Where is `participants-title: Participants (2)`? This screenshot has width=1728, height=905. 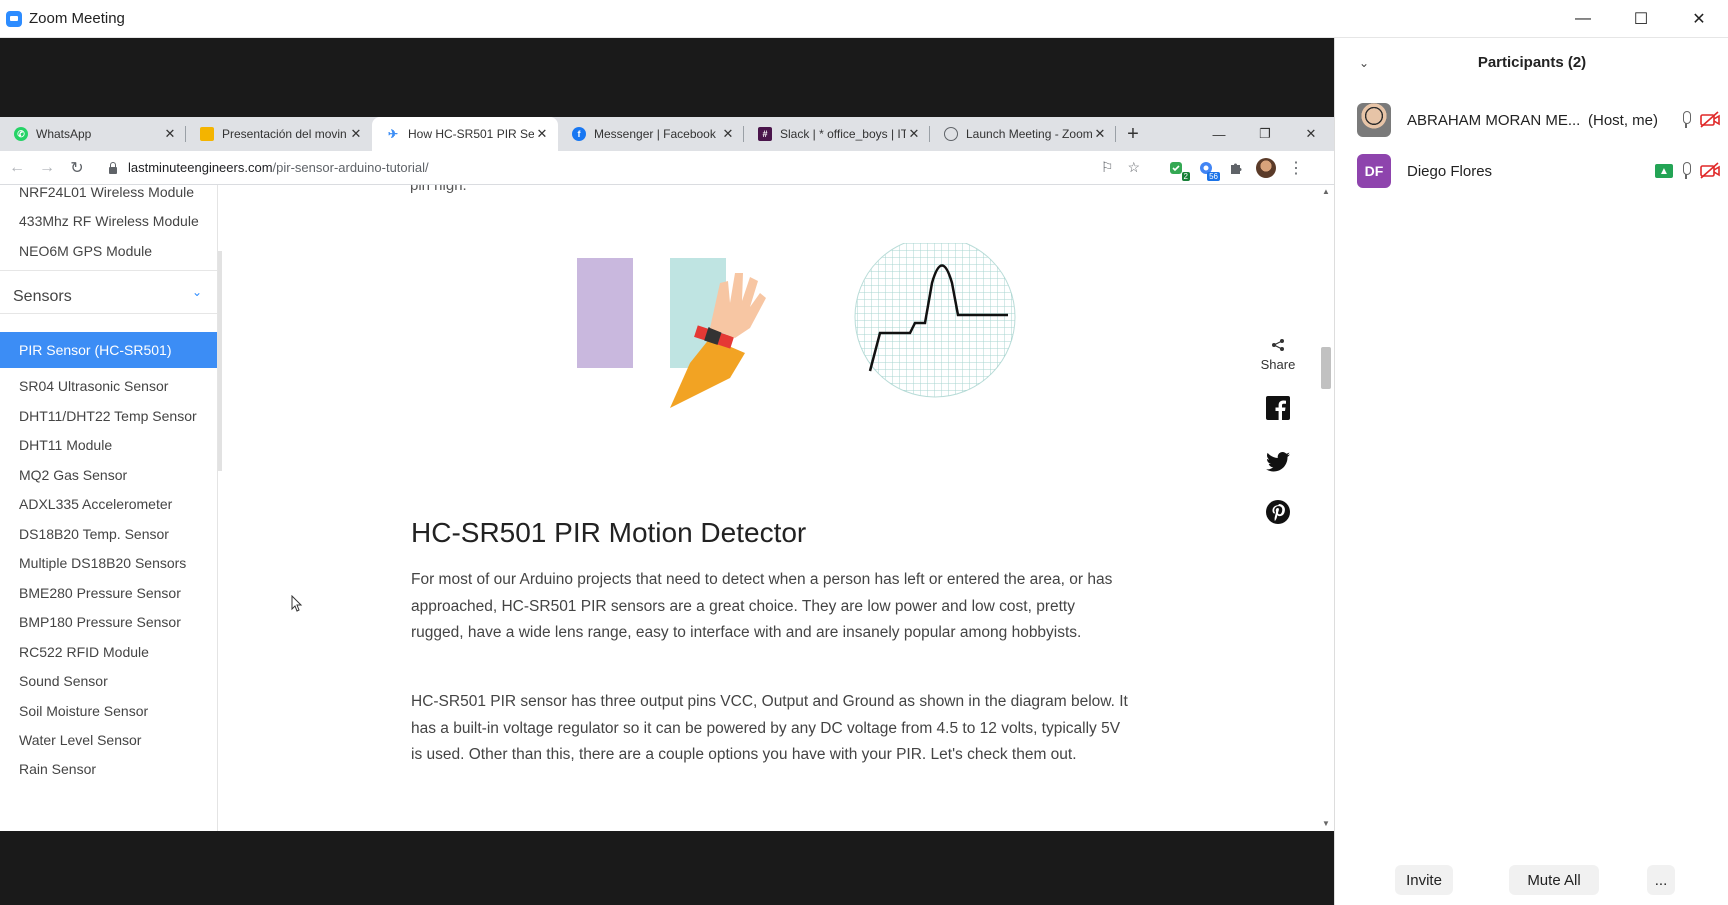
participants-title: Participants (2) is located at coordinates (1532, 62).